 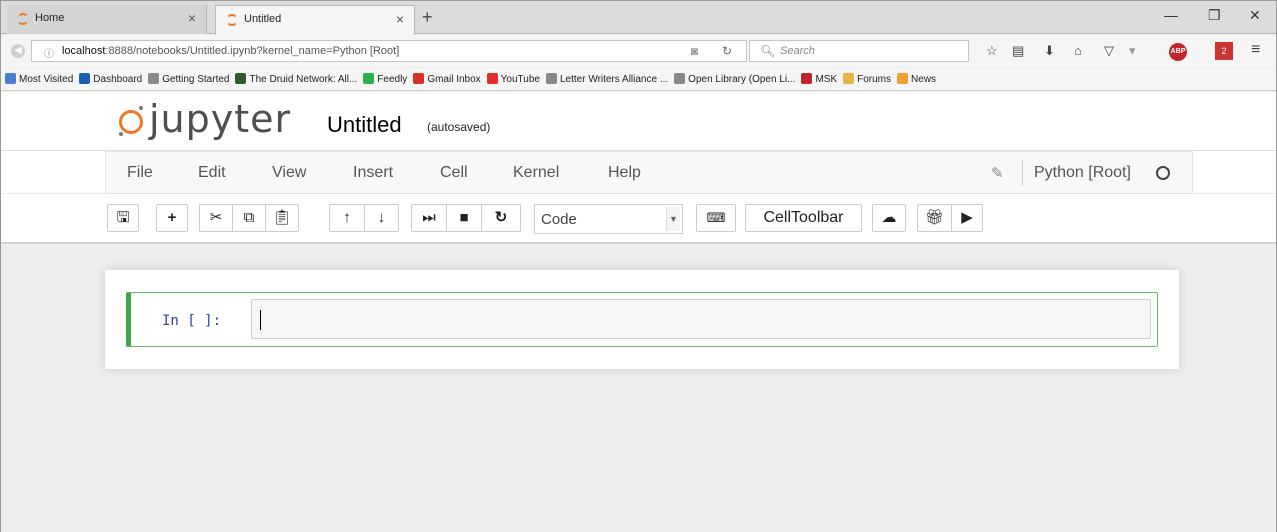 I want to click on run-icon: ⏭, so click(x=429, y=217).